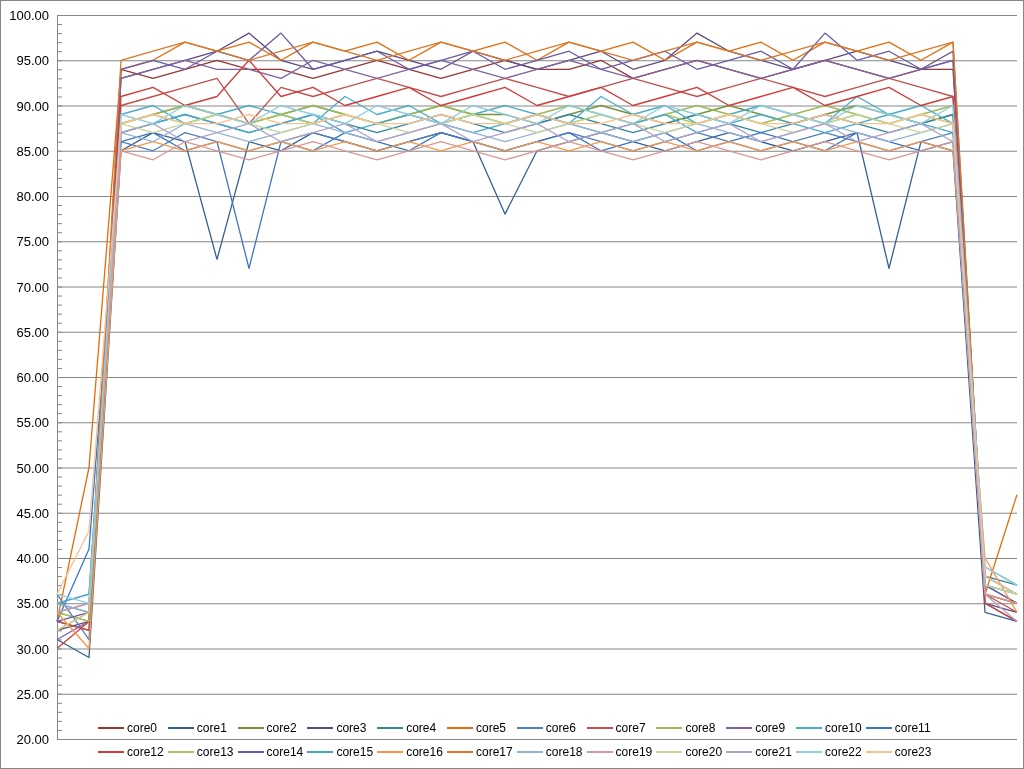 This screenshot has width=1024, height=769. What do you see at coordinates (843, 752) in the screenshot?
I see `legend-label: core22` at bounding box center [843, 752].